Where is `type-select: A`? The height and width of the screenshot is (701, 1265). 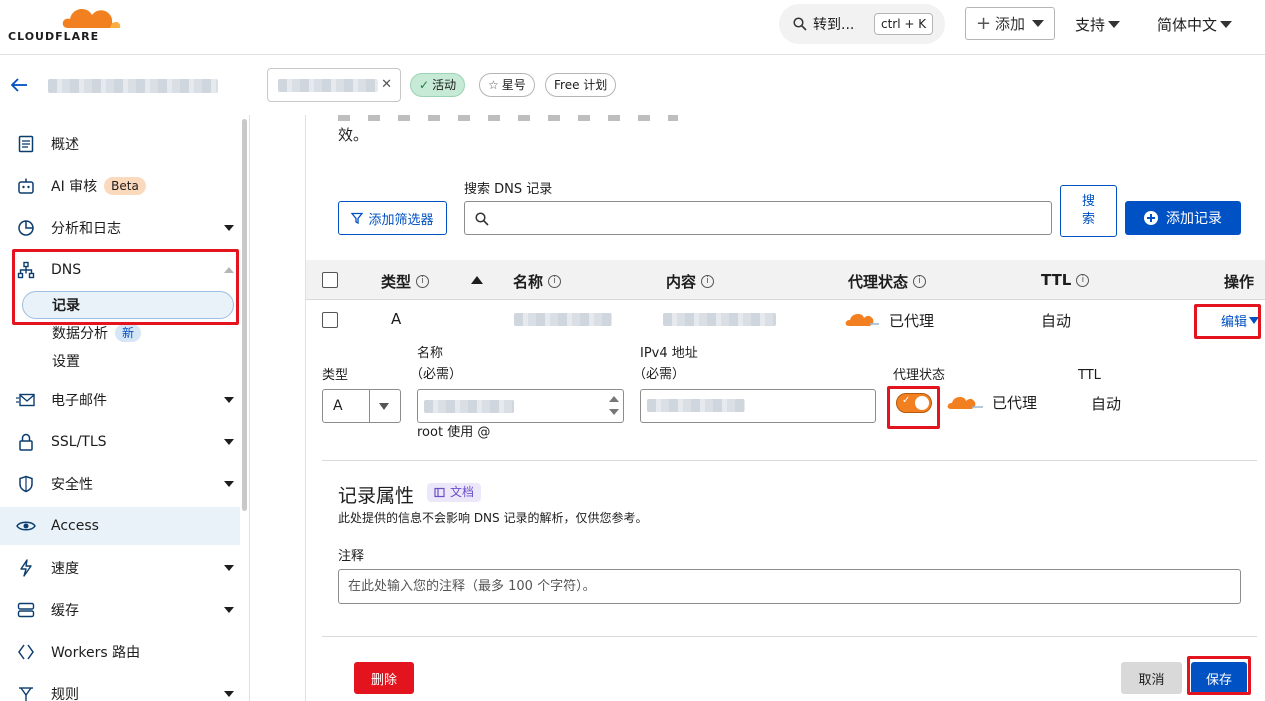
type-select: A is located at coordinates (361, 406).